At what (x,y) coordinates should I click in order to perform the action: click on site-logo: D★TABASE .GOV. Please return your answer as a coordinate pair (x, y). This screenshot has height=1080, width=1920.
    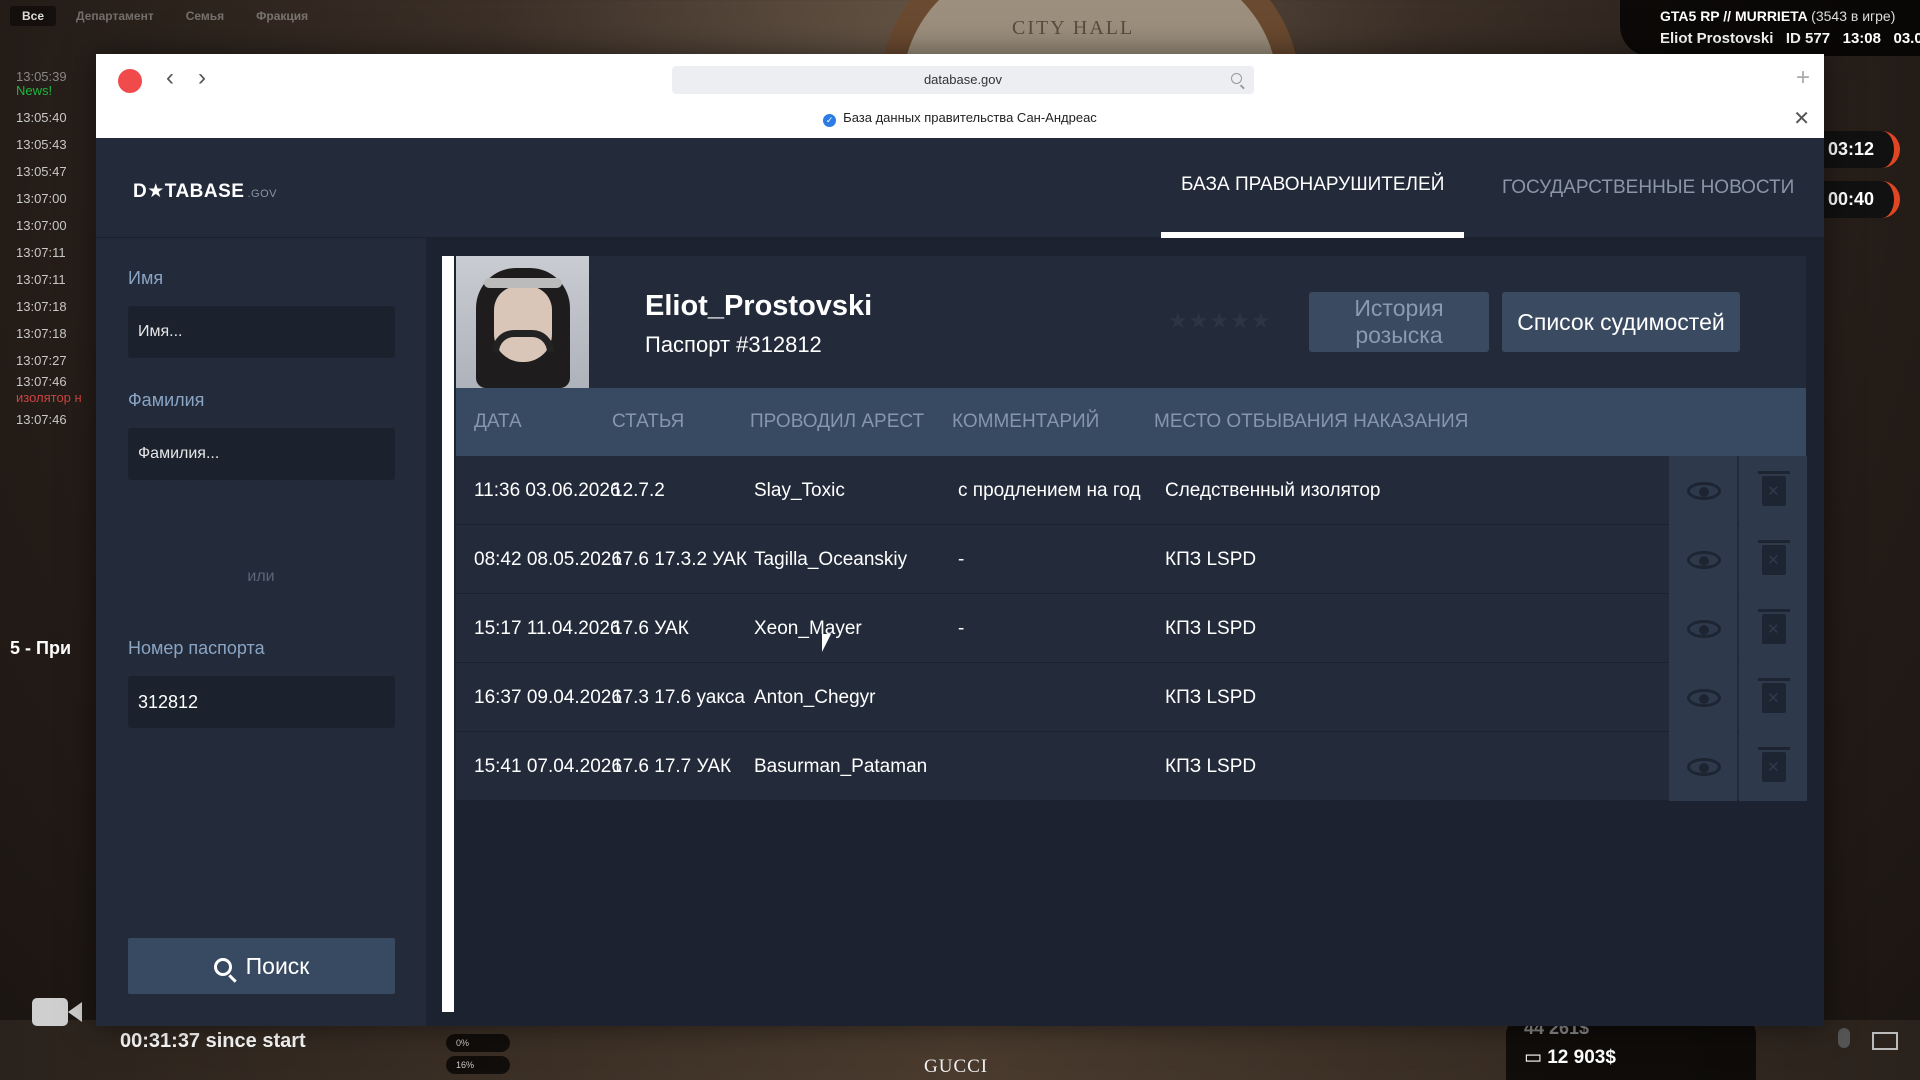
    Looking at the image, I should click on (205, 191).